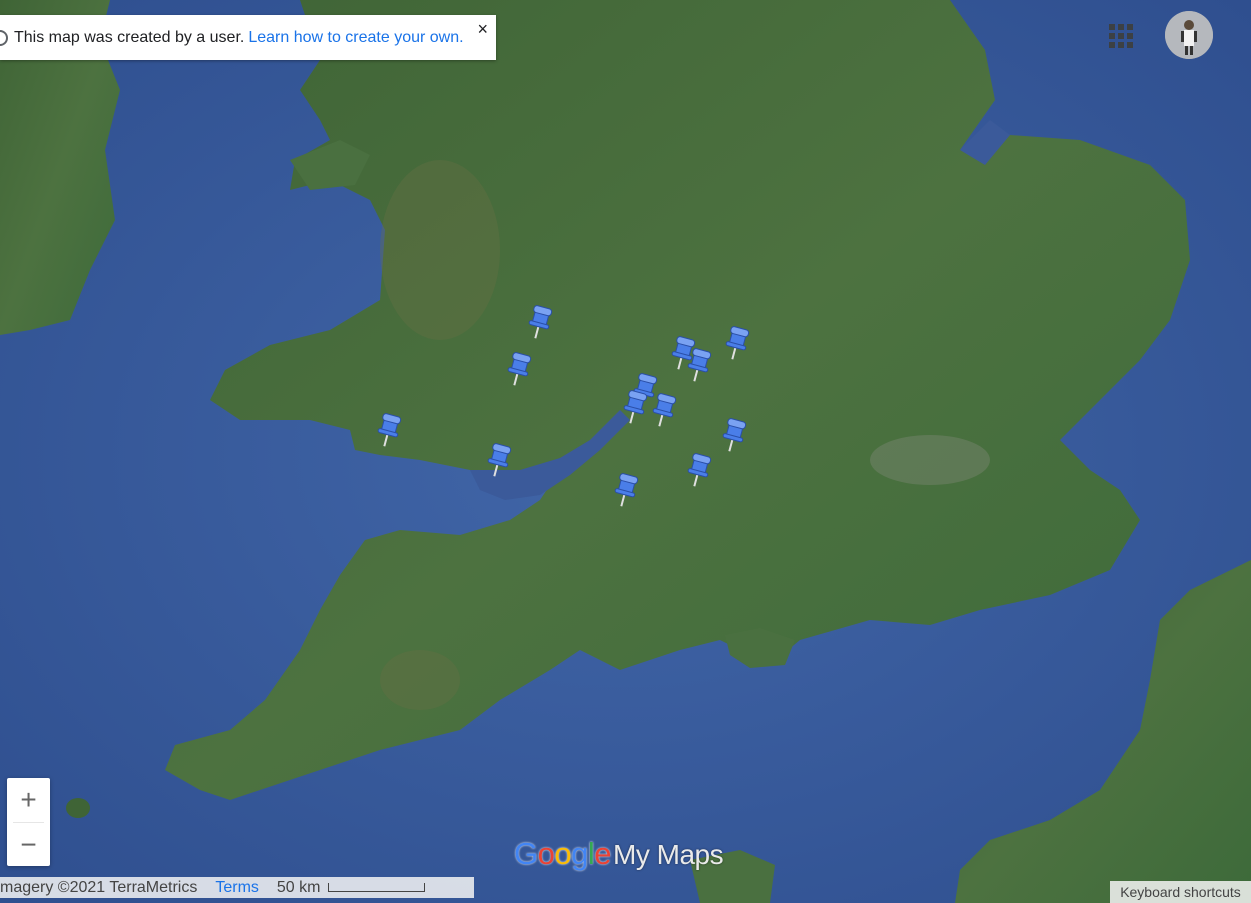  Describe the element at coordinates (377, 887) in the screenshot. I see `scale-bar` at that location.